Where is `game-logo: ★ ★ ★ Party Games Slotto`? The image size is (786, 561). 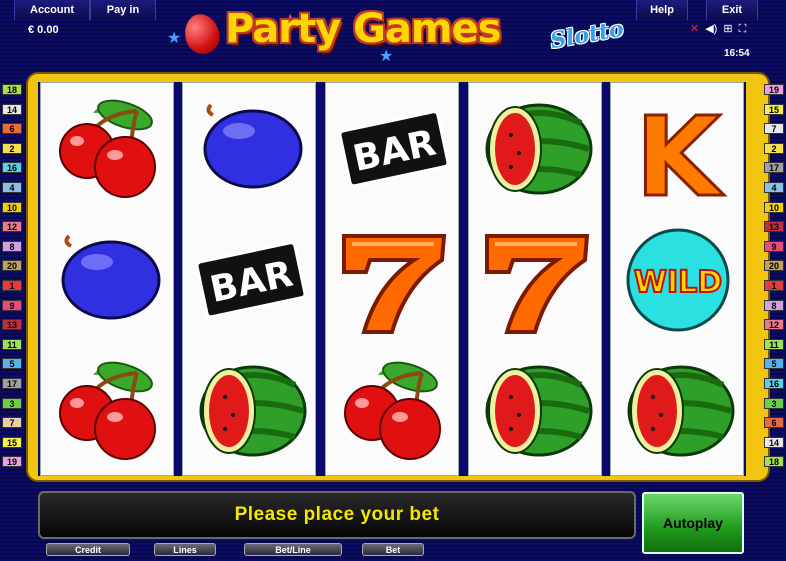 game-logo: ★ ★ ★ Party Games Slotto is located at coordinates (405, 36).